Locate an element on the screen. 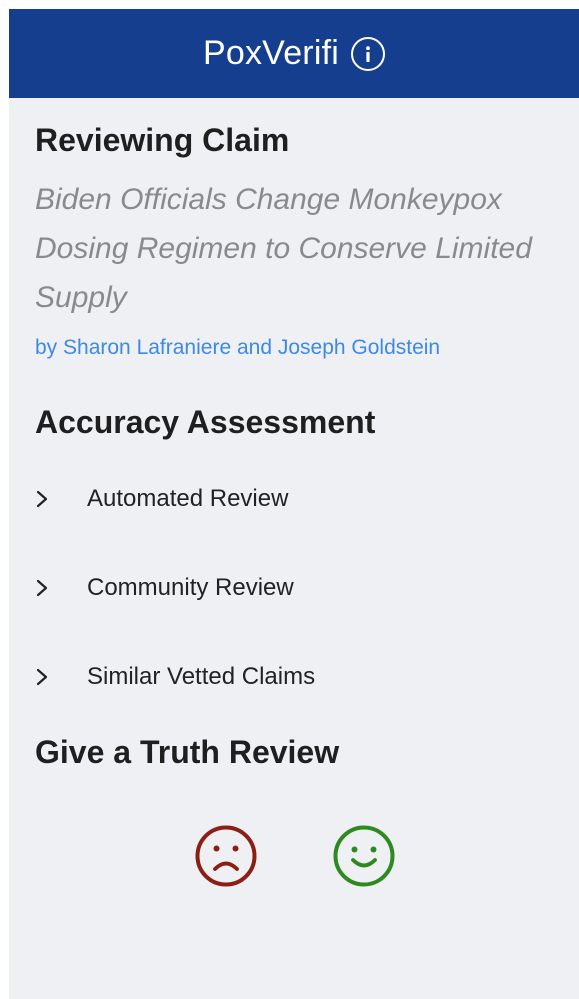 Image resolution: width=579 pixels, height=999 pixels. similar-vetted-claims-item: Similar Vetted Claims is located at coordinates (294, 677).